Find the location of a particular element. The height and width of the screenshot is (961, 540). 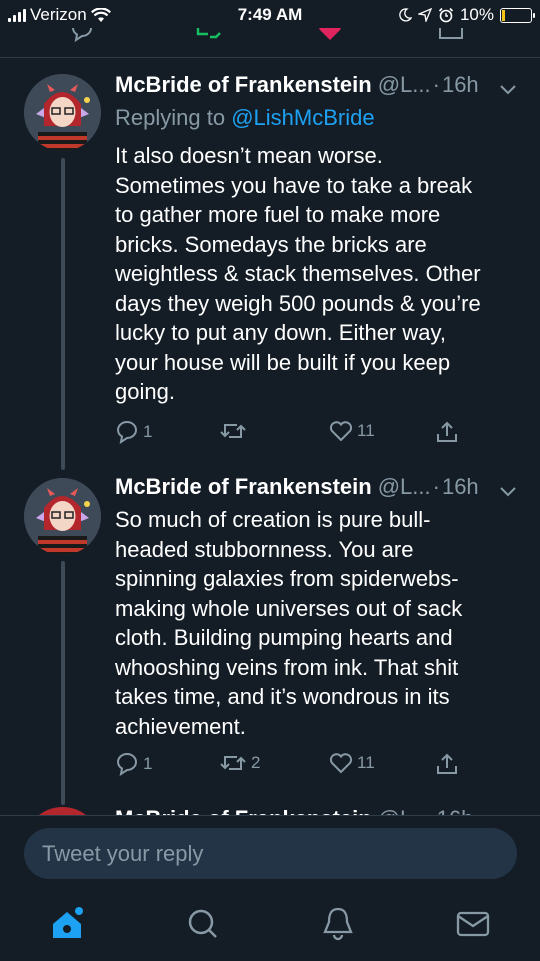

replying-to: Replying to @LishMcBride is located at coordinates (245, 118).